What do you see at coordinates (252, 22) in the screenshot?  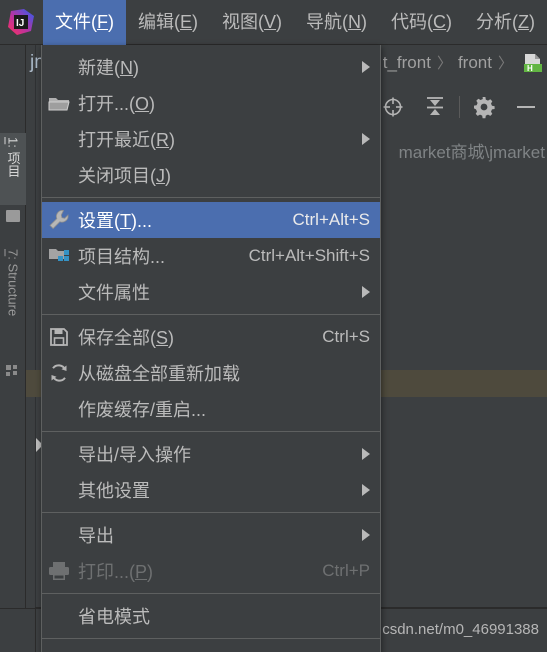 I see `menubar-item-view: 视图(V)` at bounding box center [252, 22].